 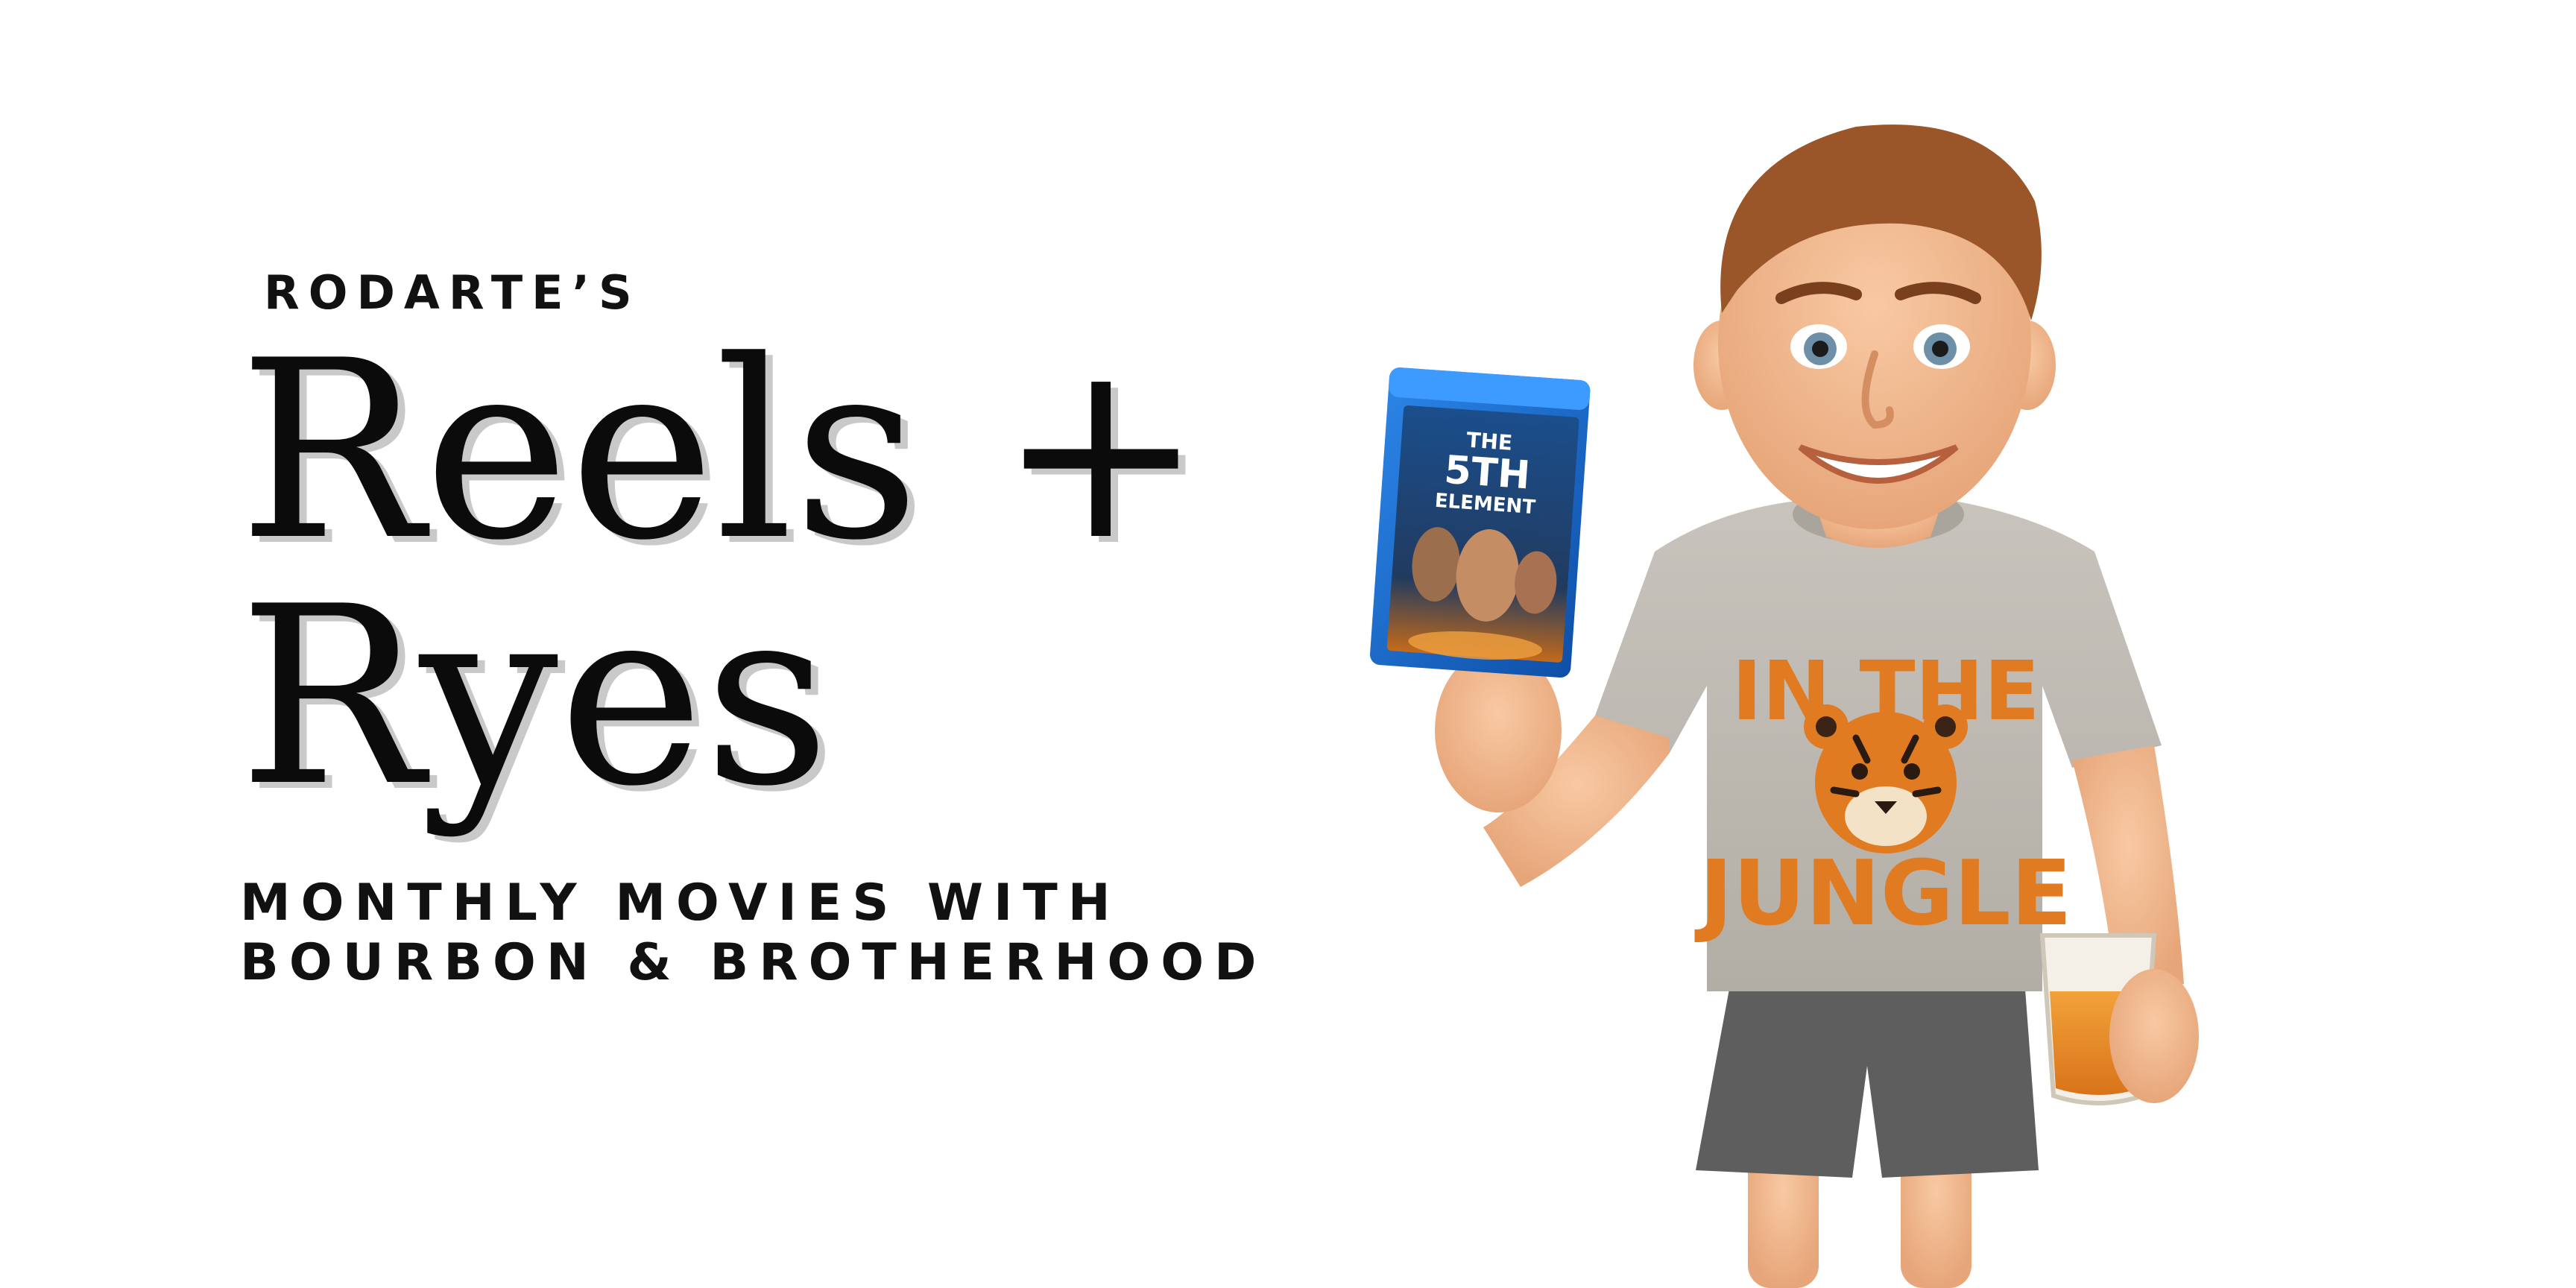 I want to click on tagline-line-1: MONTHLY MOVIES WITH, so click(x=680, y=903).